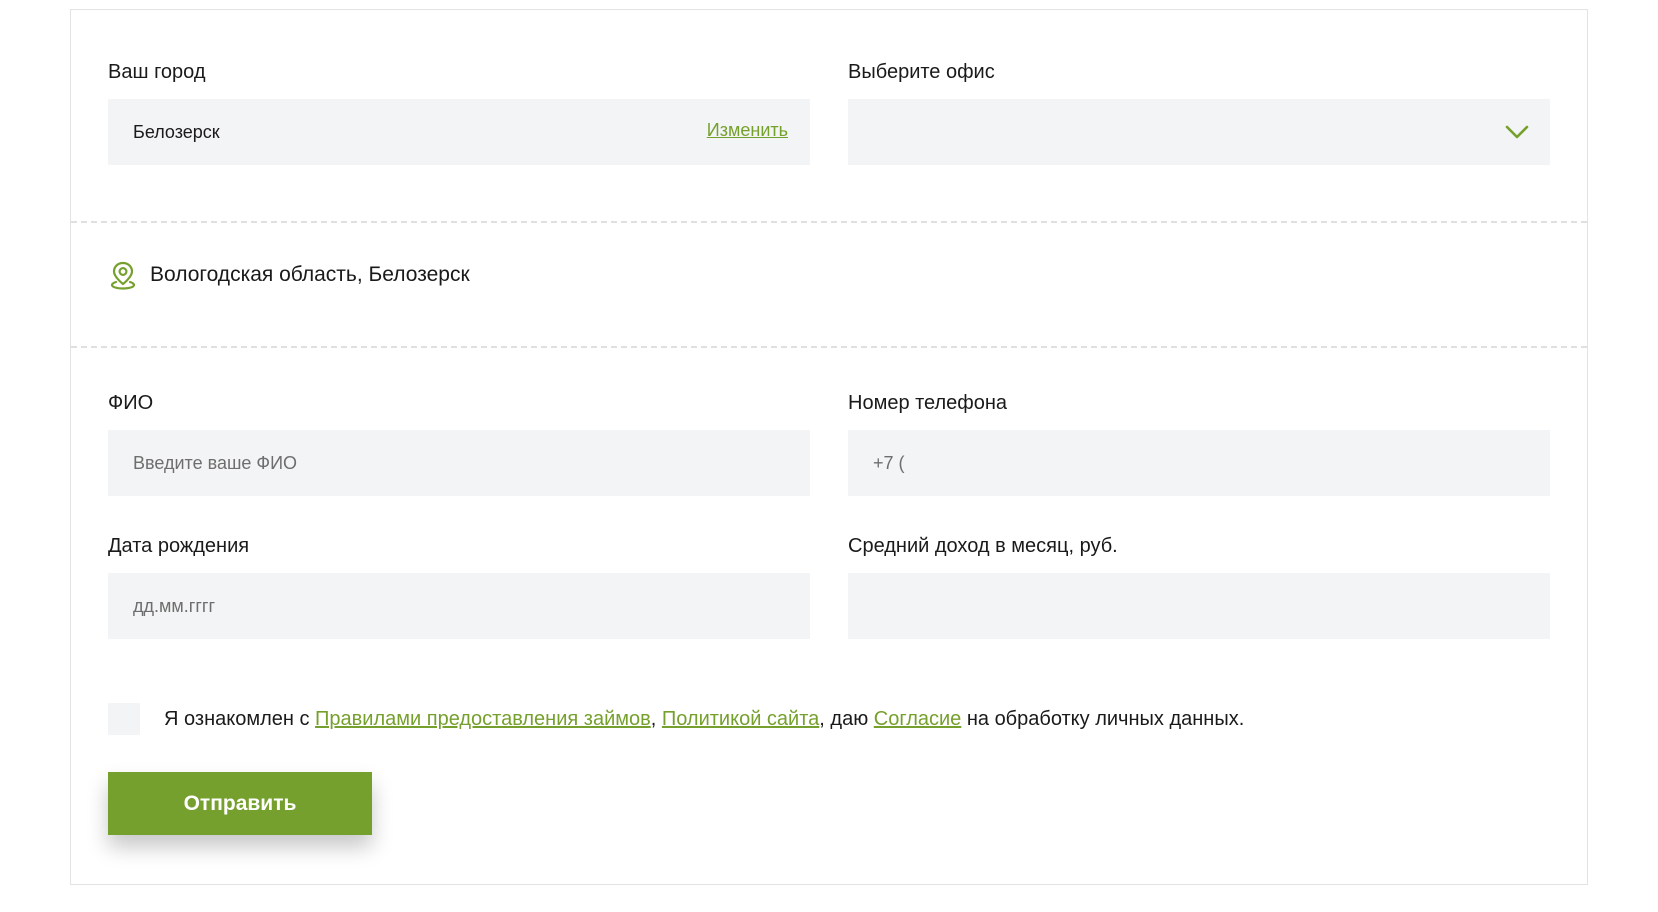 This screenshot has width=1658, height=912. What do you see at coordinates (240, 718) in the screenshot?
I see `consent-text-before: Я ознакомлен с` at bounding box center [240, 718].